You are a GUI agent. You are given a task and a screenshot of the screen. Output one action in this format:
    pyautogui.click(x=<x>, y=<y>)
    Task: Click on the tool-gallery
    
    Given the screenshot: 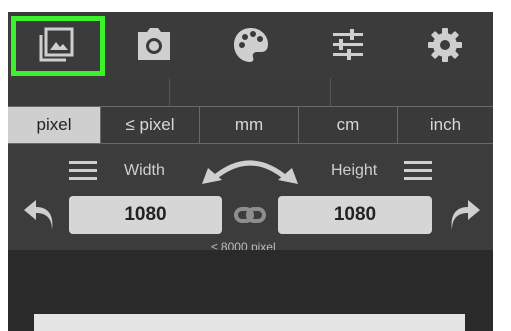 What is the action you would take?
    pyautogui.click(x=56, y=45)
    